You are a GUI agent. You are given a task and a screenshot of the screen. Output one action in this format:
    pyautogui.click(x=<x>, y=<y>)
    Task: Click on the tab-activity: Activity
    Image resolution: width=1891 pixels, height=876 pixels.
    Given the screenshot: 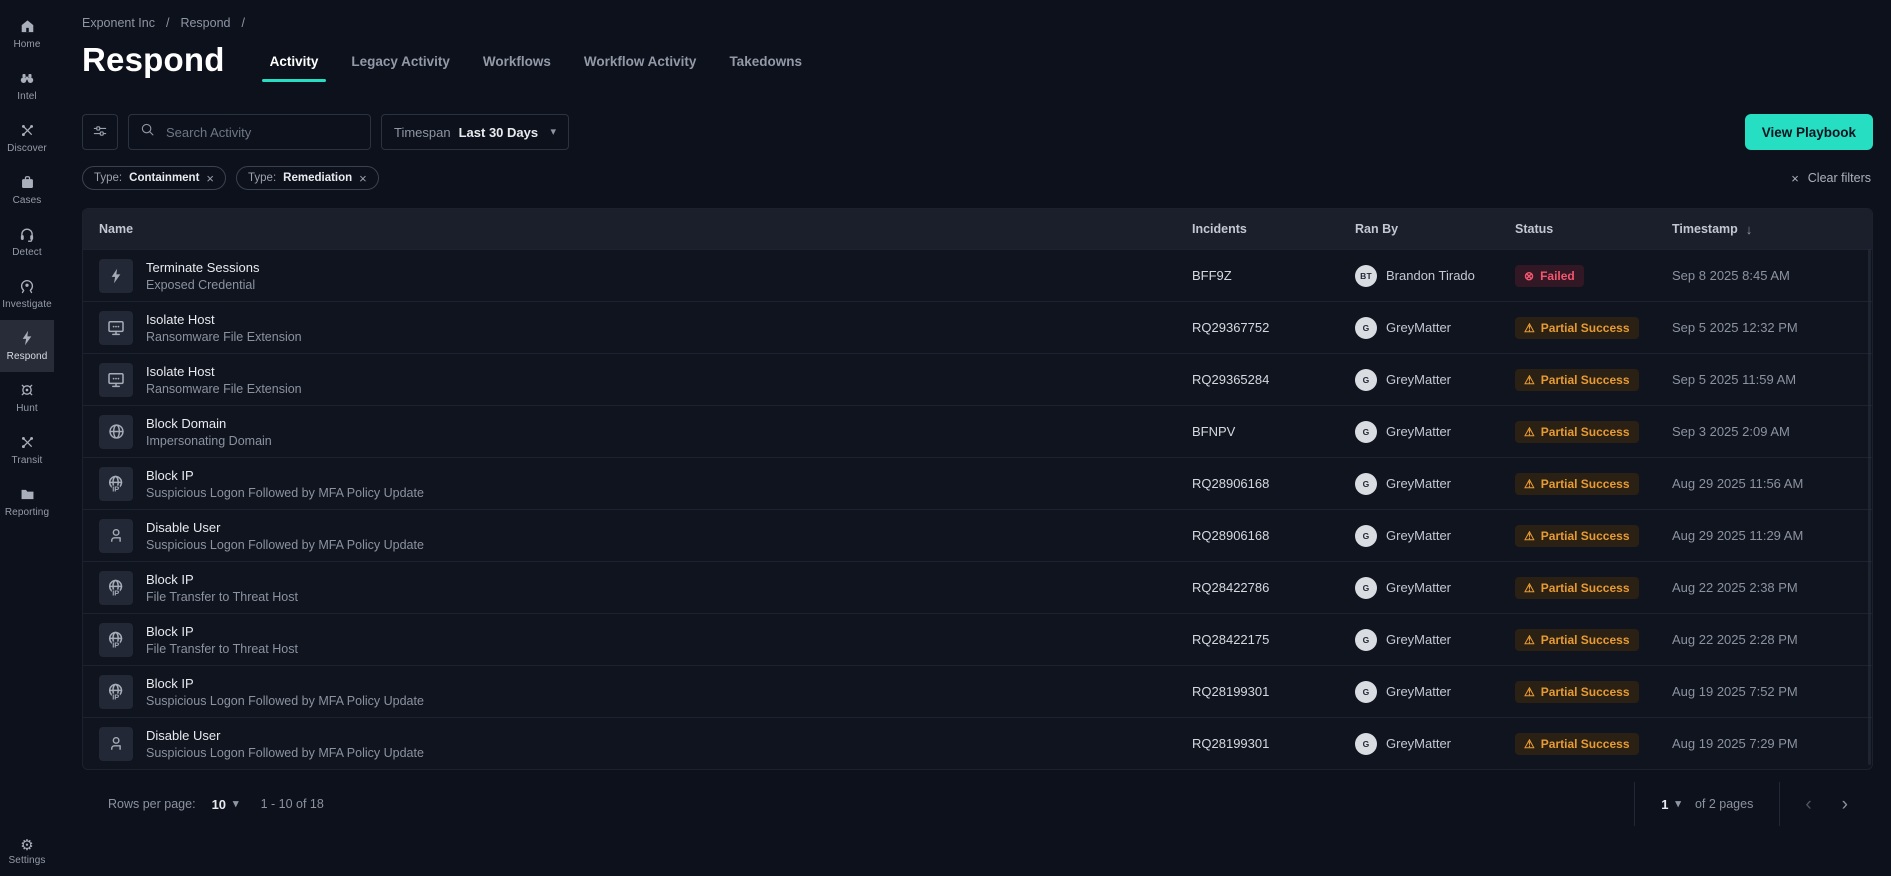 What is the action you would take?
    pyautogui.click(x=294, y=66)
    